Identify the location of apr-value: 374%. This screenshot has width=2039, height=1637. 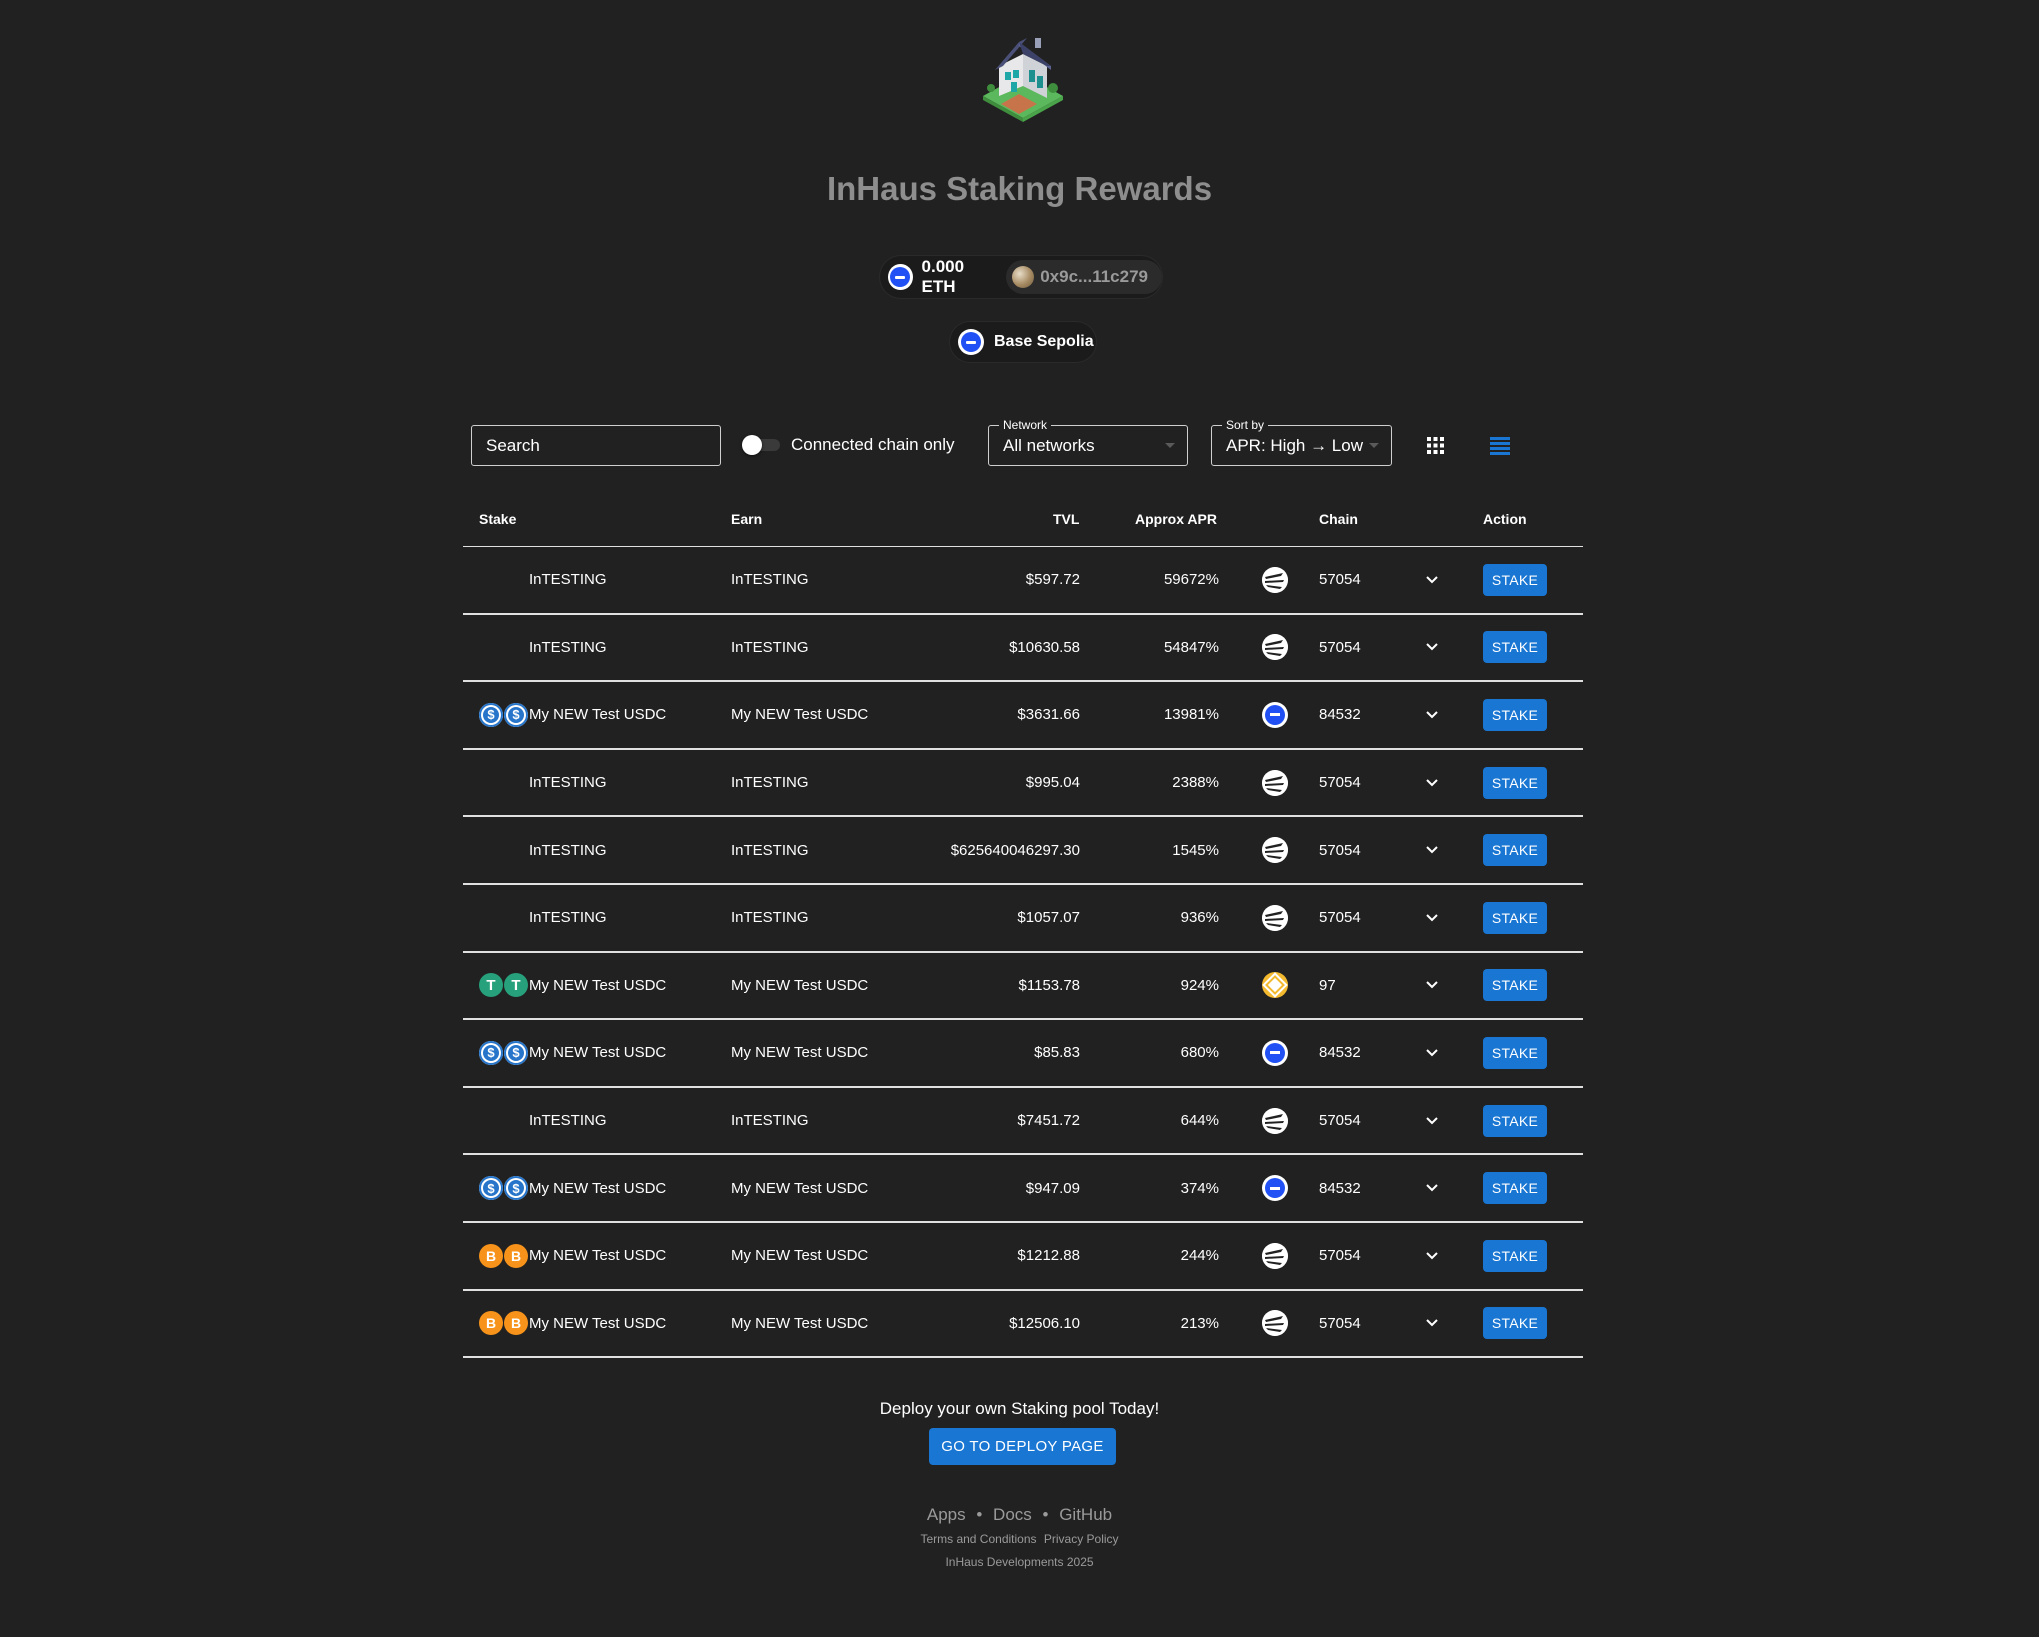
(1199, 1188).